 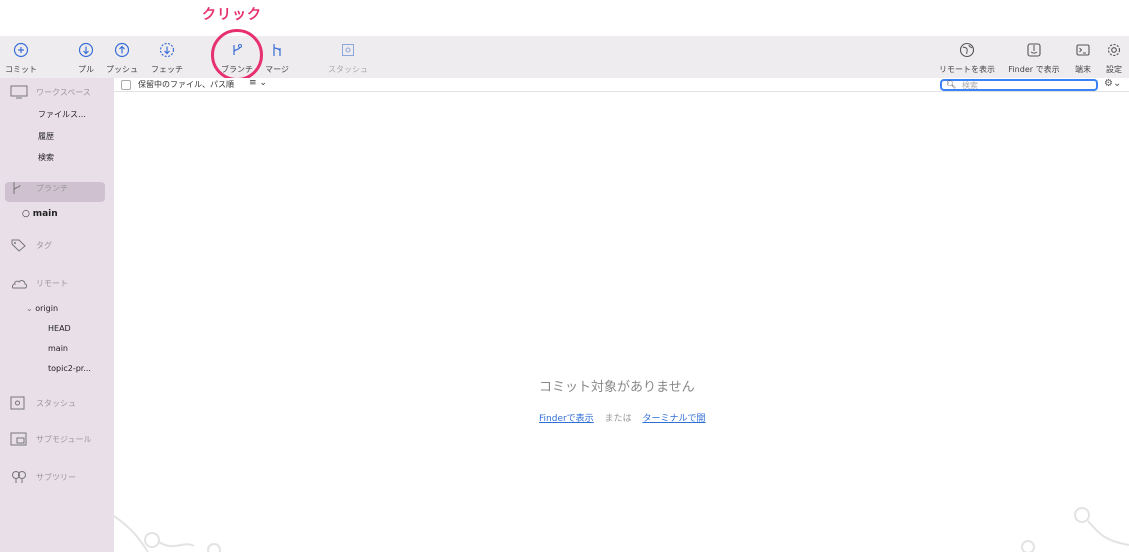 I want to click on current-branch-marker-icon: ○, so click(x=27, y=214).